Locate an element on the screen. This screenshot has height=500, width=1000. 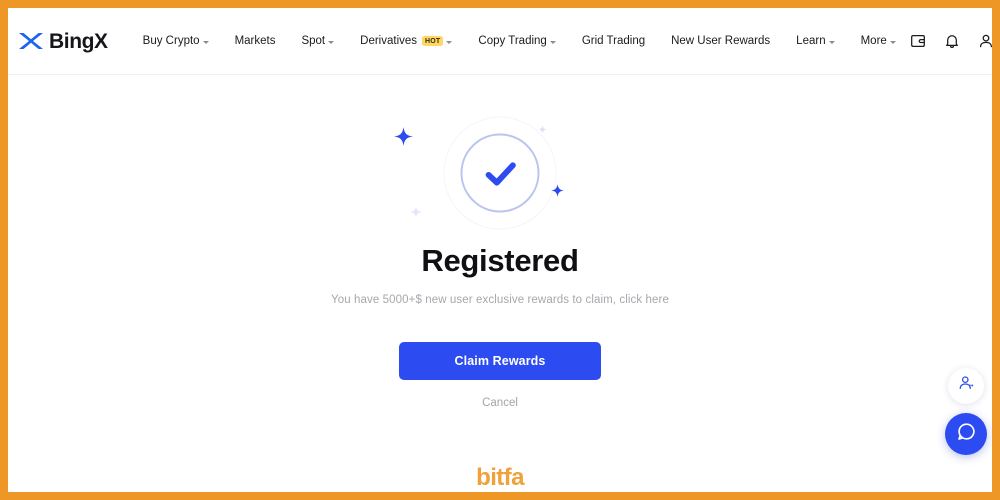
claim-rewards-button: Claim Rewards is located at coordinates (500, 361).